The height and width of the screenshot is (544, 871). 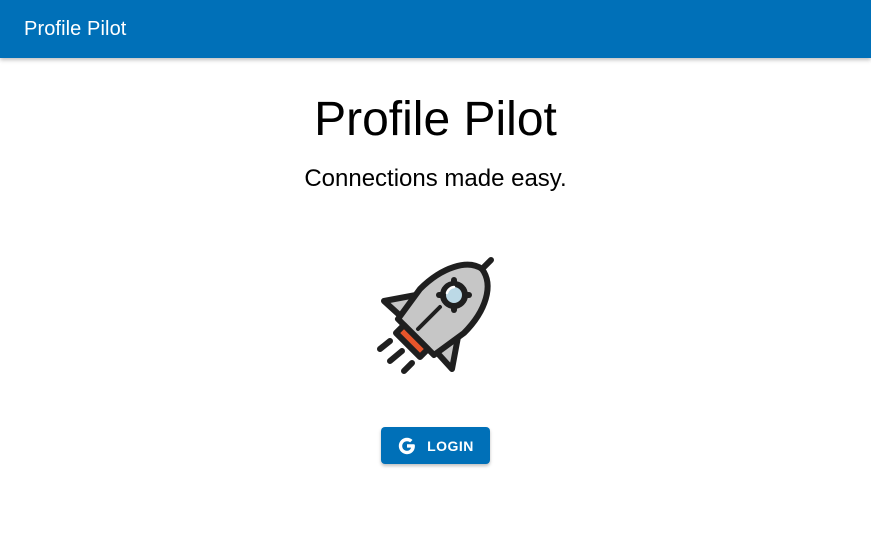 What do you see at coordinates (75, 28) in the screenshot?
I see `app-title: Profile Pilot` at bounding box center [75, 28].